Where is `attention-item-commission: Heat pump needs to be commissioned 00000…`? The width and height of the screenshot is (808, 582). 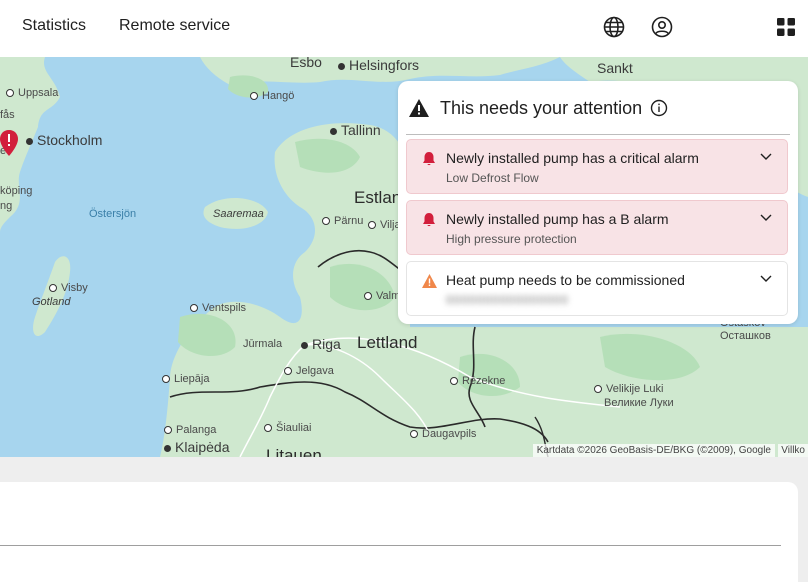
attention-item-commission: Heat pump needs to be commissioned 00000… is located at coordinates (597, 288).